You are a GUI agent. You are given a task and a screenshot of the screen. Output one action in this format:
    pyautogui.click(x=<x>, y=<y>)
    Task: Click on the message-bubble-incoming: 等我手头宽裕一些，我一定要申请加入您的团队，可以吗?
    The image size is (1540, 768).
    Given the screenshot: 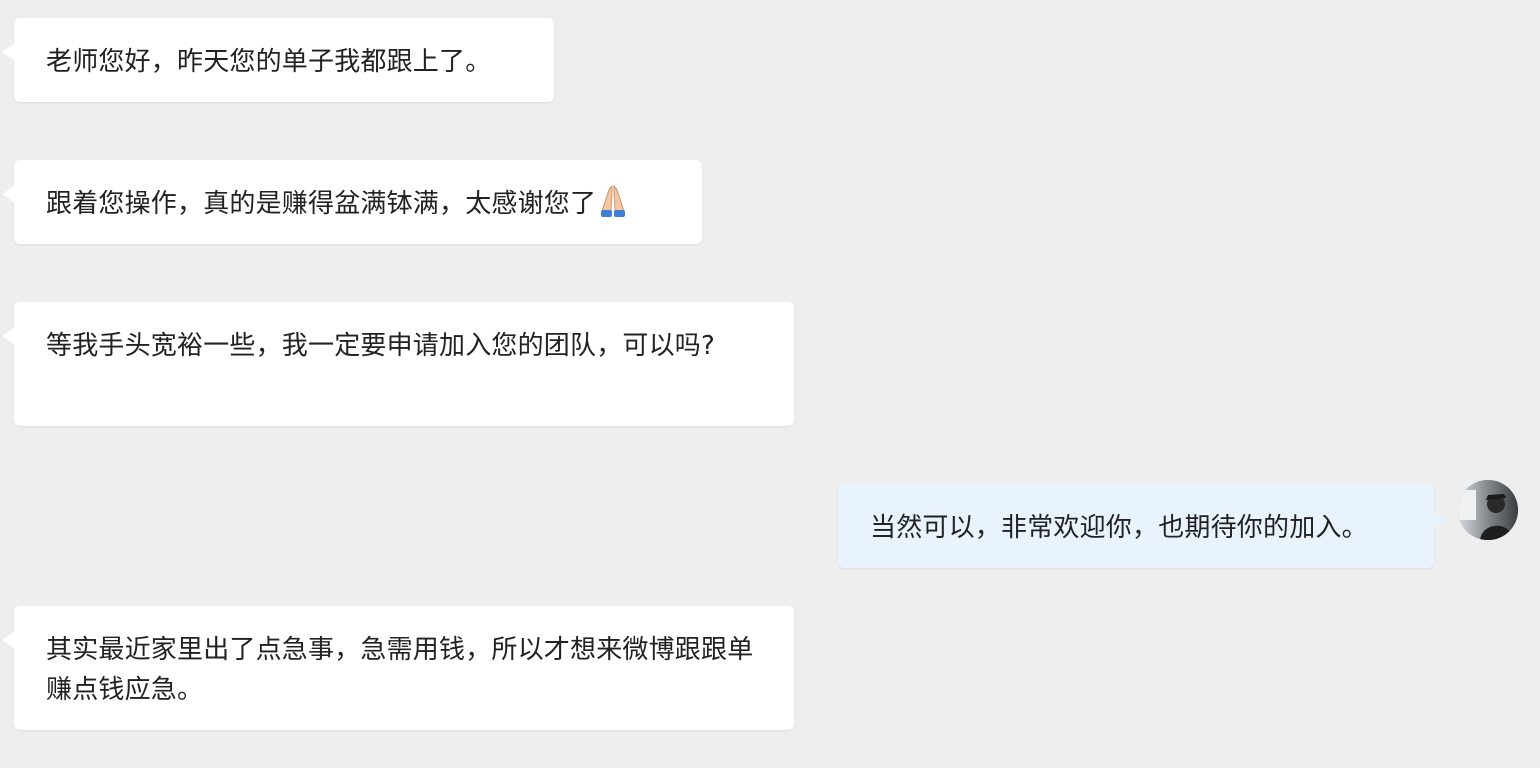 What is the action you would take?
    pyautogui.click(x=398, y=364)
    